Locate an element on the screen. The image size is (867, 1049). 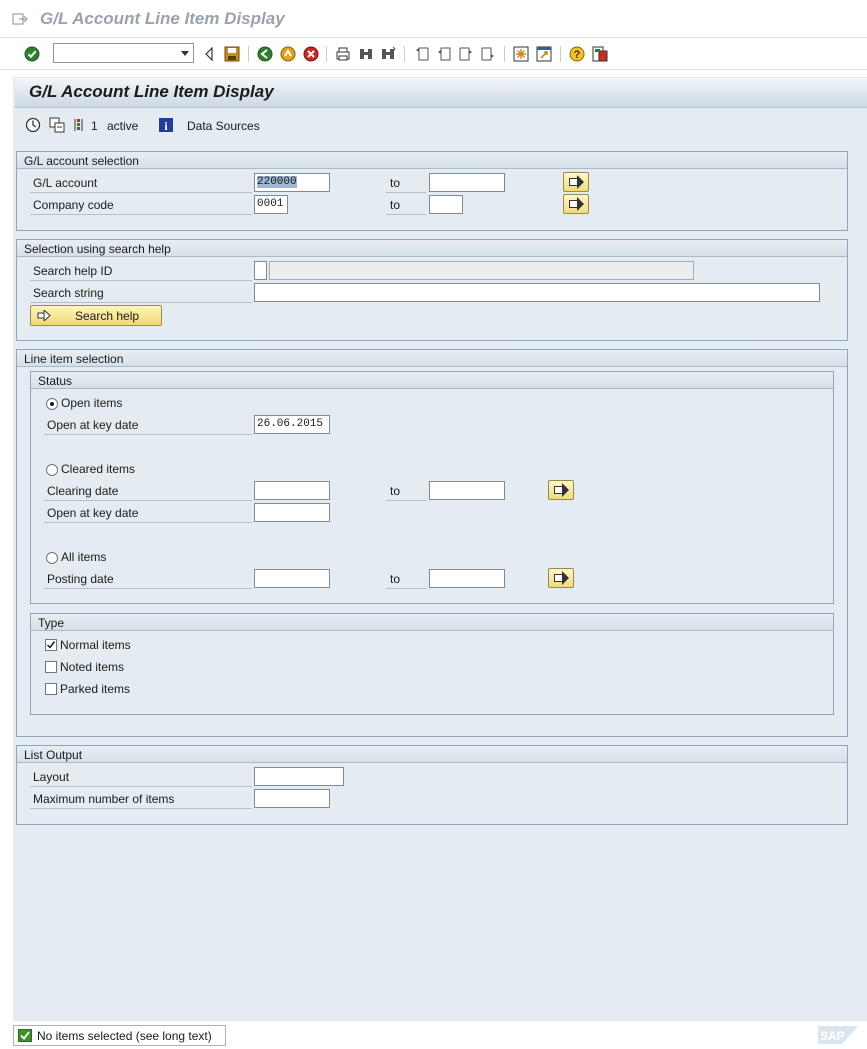
search-help-button: Search help is located at coordinates (96, 315).